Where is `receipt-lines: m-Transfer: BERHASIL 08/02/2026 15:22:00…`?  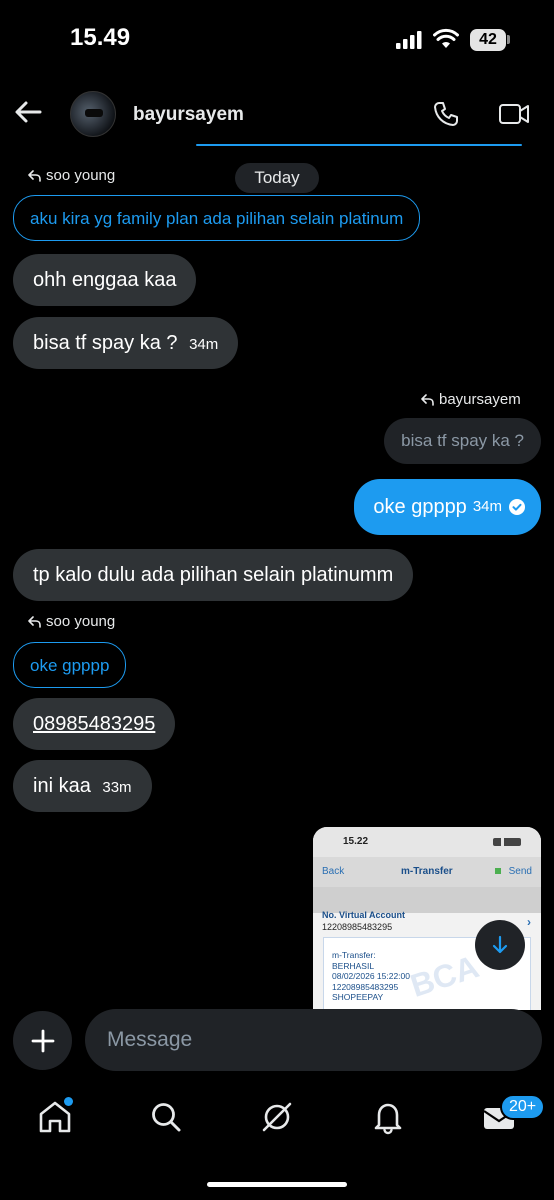
receipt-lines: m-Transfer: BERHASIL 08/02/2026 15:22:00… is located at coordinates (371, 976).